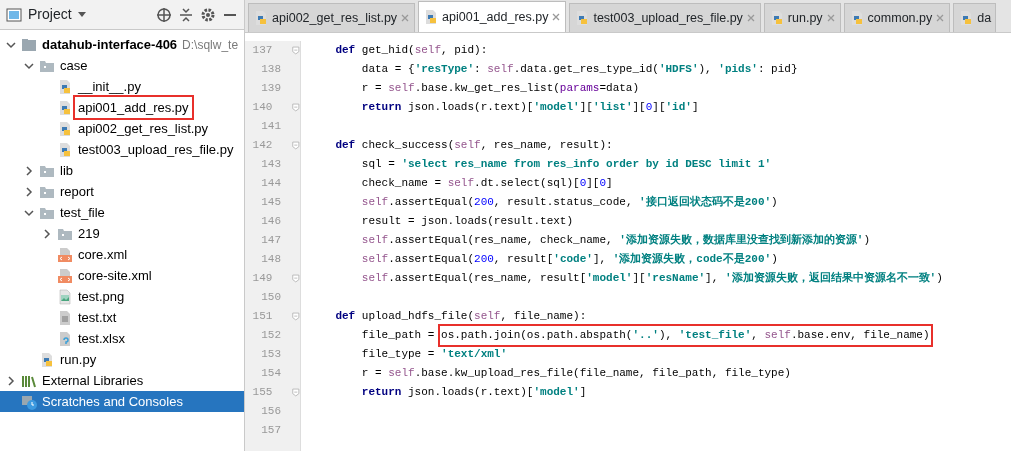  Describe the element at coordinates (164, 14) in the screenshot. I see `locate-icon` at that location.